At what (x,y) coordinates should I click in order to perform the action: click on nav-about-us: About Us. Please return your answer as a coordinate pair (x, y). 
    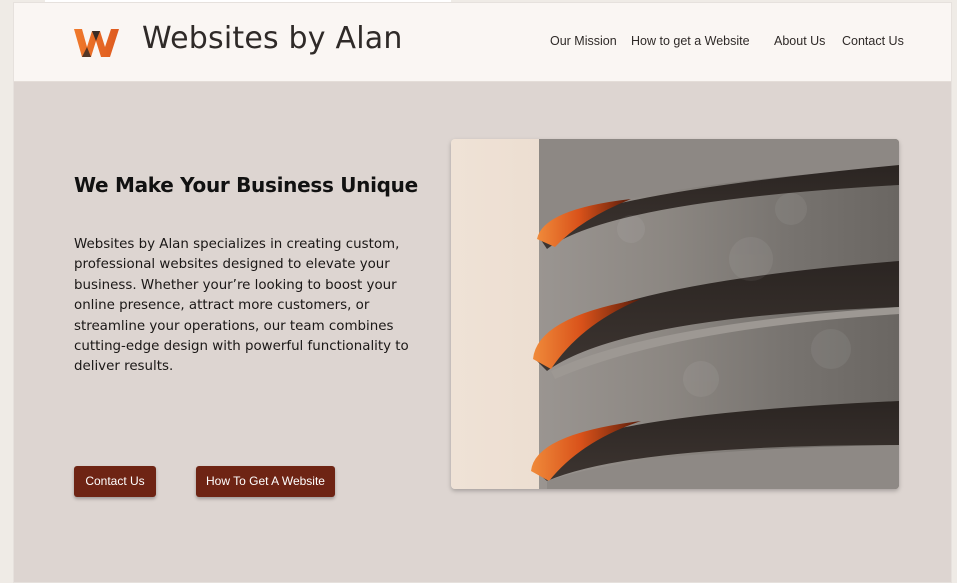
    Looking at the image, I should click on (799, 41).